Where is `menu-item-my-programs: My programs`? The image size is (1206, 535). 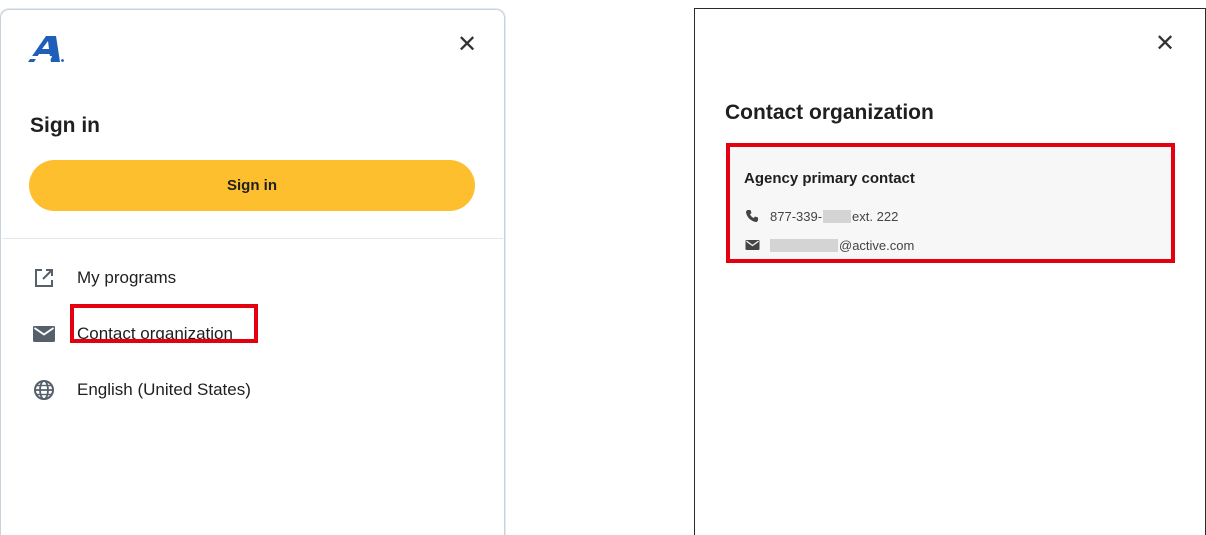
menu-item-my-programs: My programs is located at coordinates (104, 278).